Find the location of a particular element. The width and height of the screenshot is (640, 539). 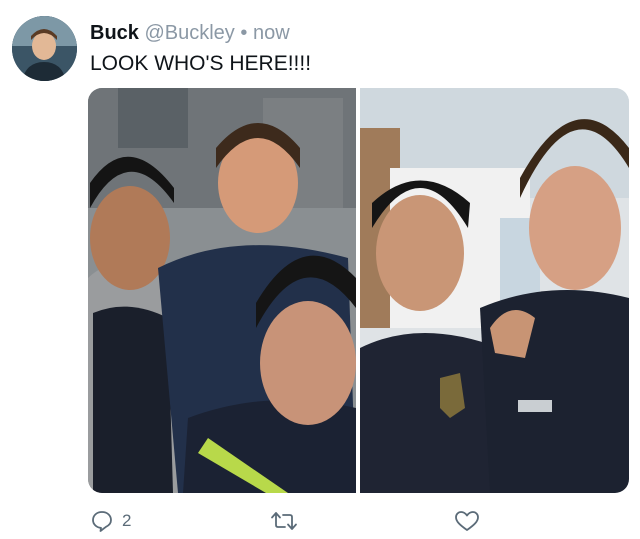

reply-button: 2 is located at coordinates (110, 521).